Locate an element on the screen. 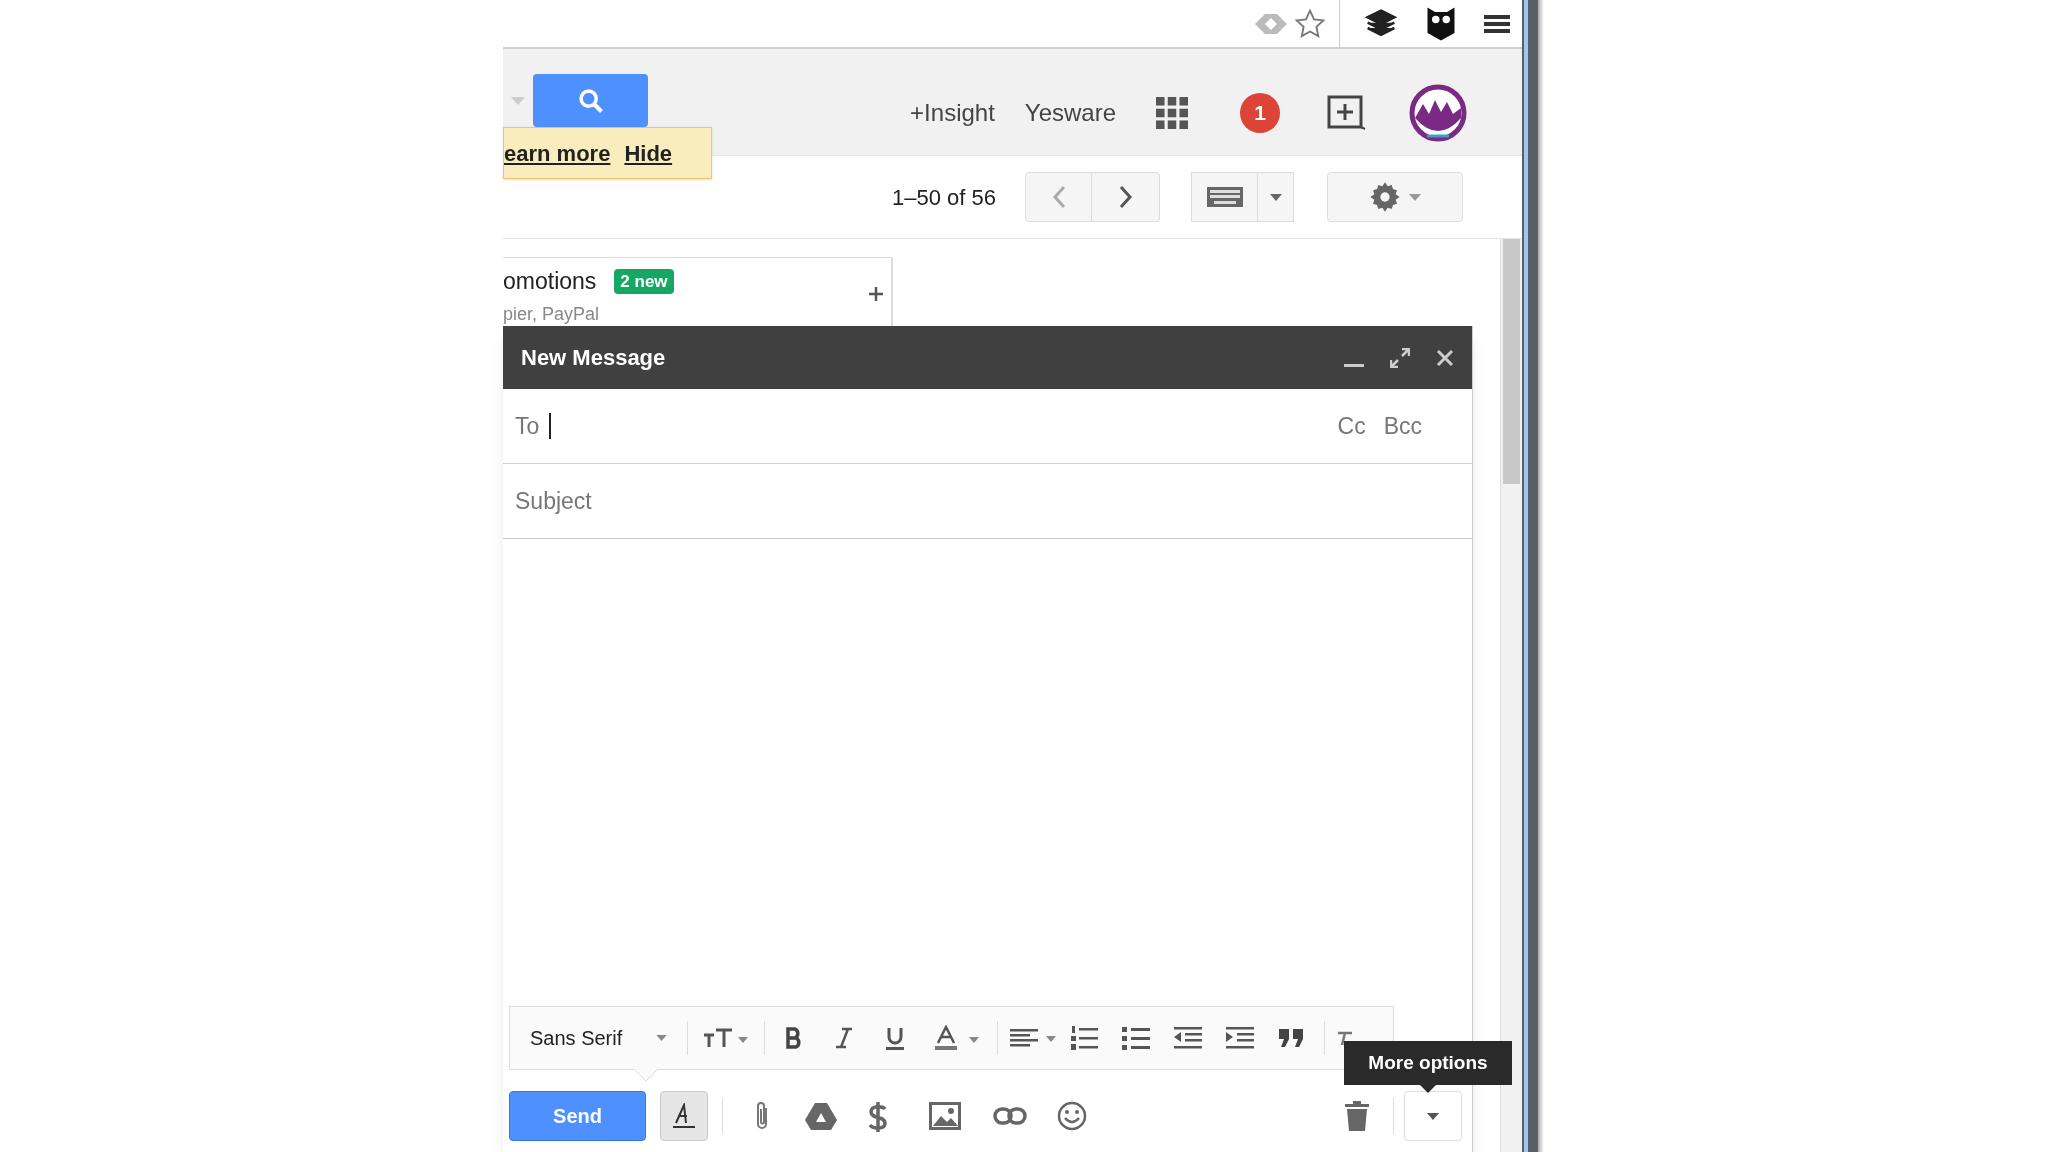 Image resolution: width=2048 pixels, height=1152 pixels. more-options-tooltip: More options is located at coordinates (1428, 1063).